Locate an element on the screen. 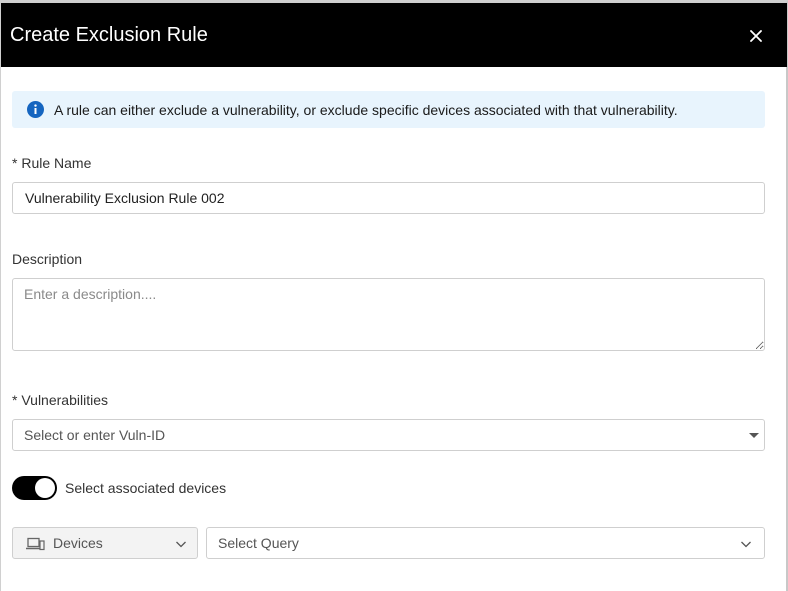 The width and height of the screenshot is (788, 591). close-button is located at coordinates (756, 36).